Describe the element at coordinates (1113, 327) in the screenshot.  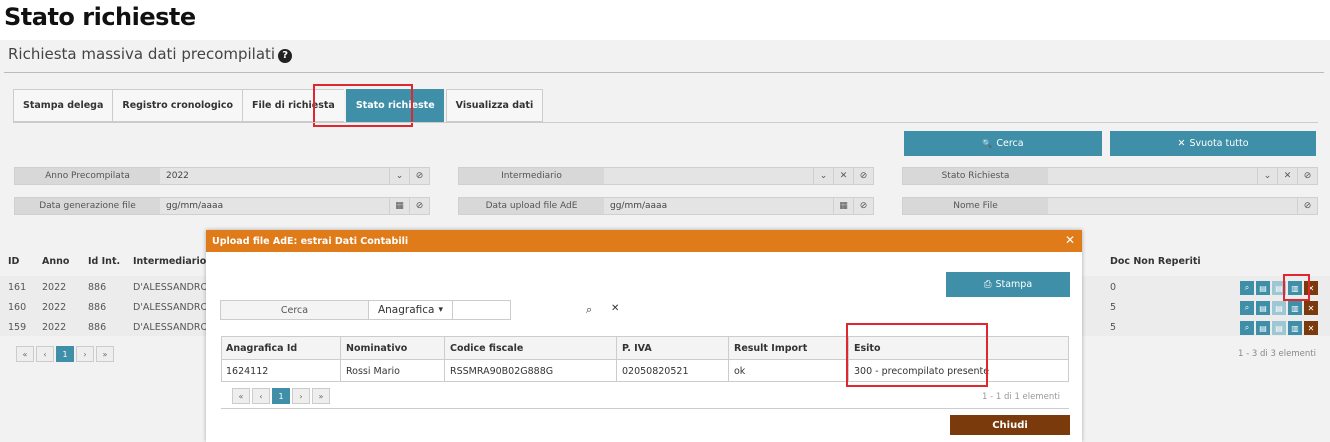
I see `cell-doc: 5` at that location.